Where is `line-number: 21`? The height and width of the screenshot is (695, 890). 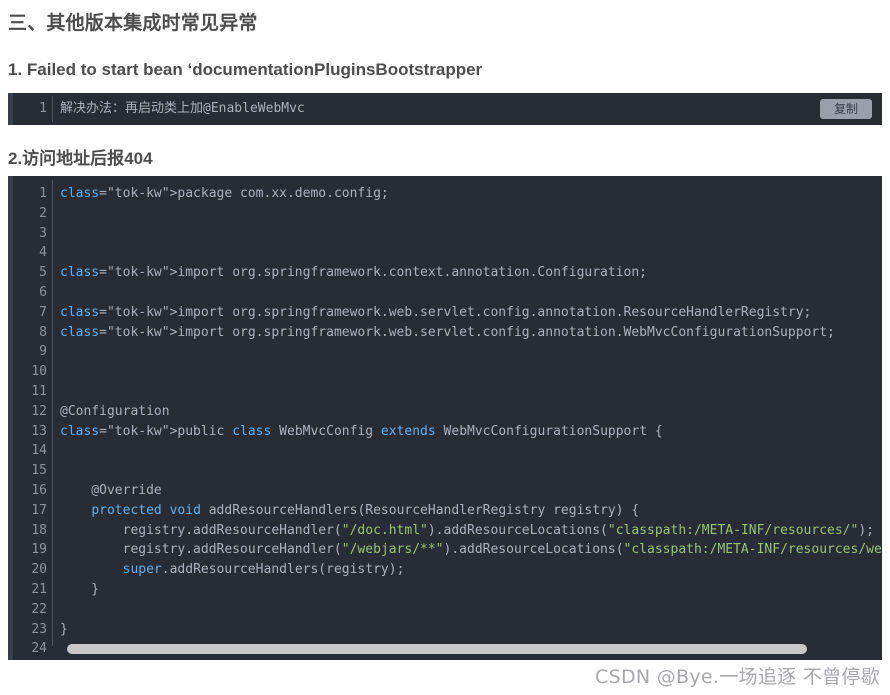
line-number: 21 is located at coordinates (39, 589).